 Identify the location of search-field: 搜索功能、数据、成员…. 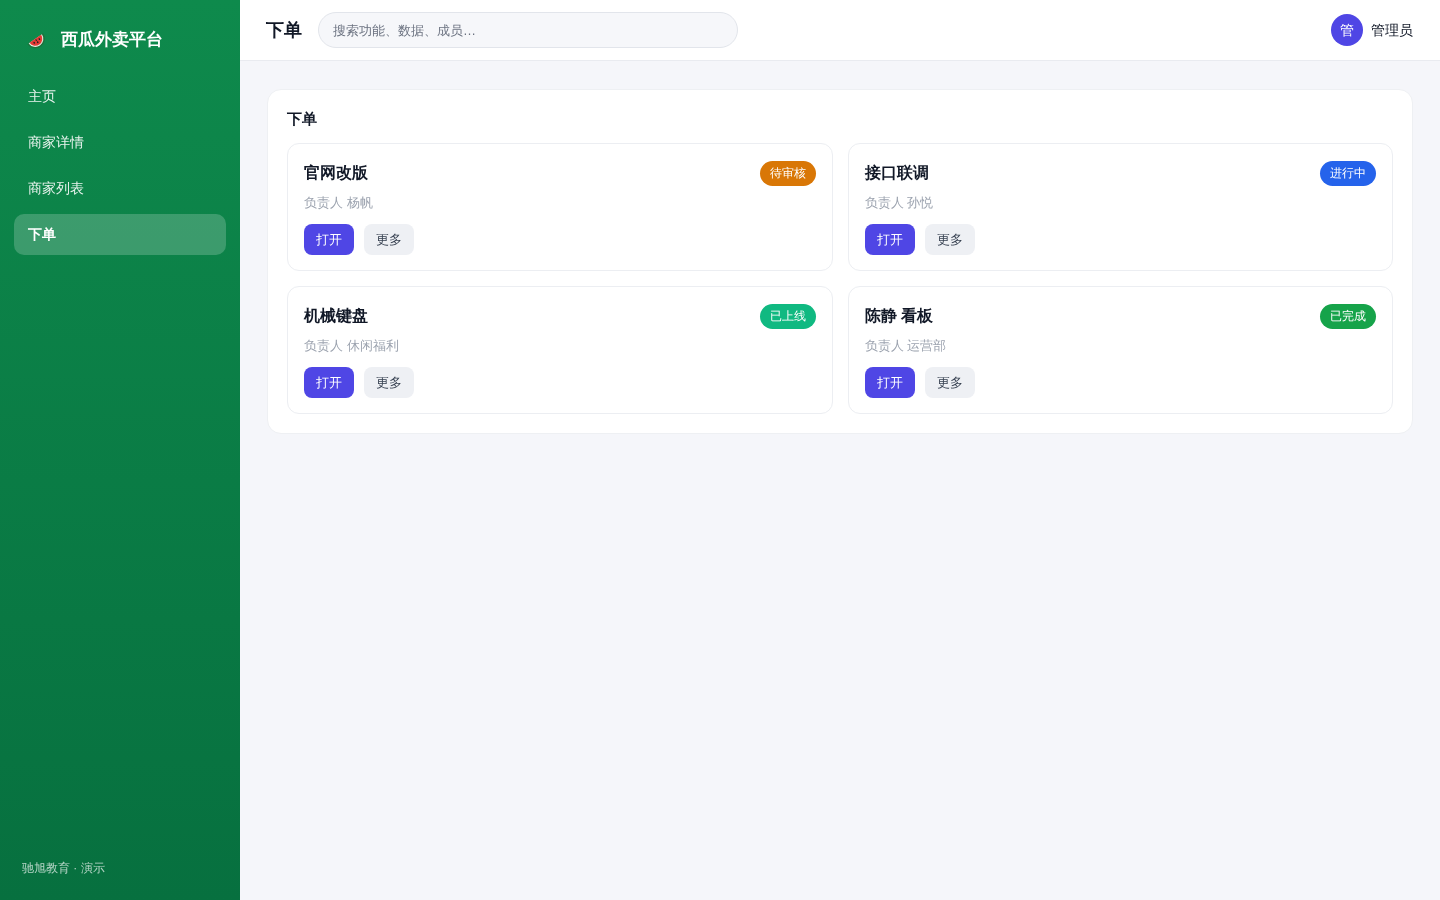
(528, 30).